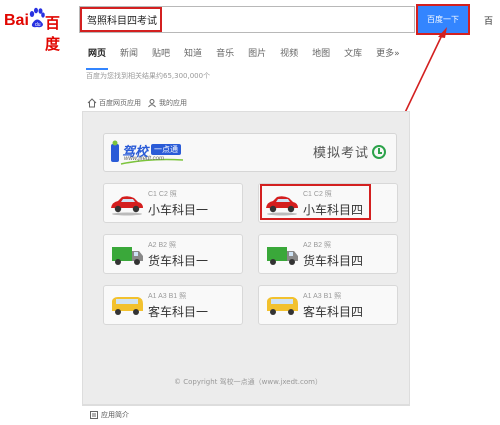 This screenshot has width=500, height=425. I want to click on card-car-subject1: C1 C2 照 小车科目一, so click(173, 203).